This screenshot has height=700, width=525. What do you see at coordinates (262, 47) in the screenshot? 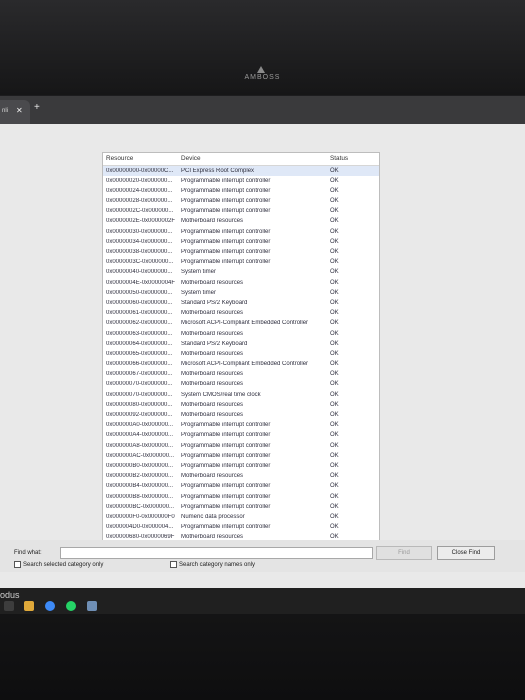
I see `laptop-bezel-top: AMBOSS` at bounding box center [262, 47].